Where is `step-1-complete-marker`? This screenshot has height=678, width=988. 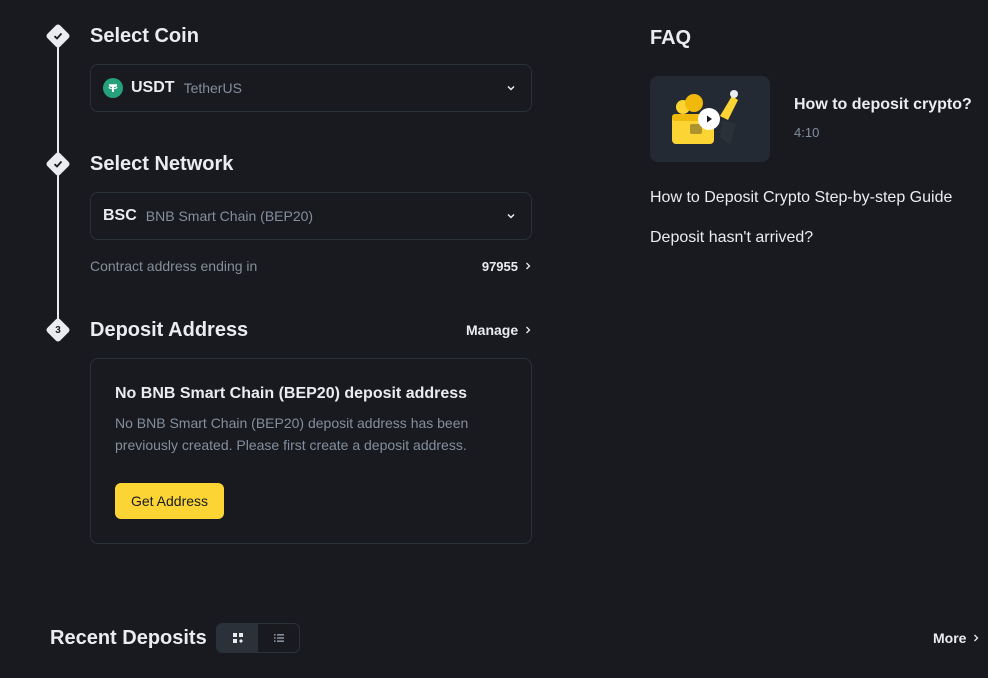
step-1-complete-marker is located at coordinates (58, 36).